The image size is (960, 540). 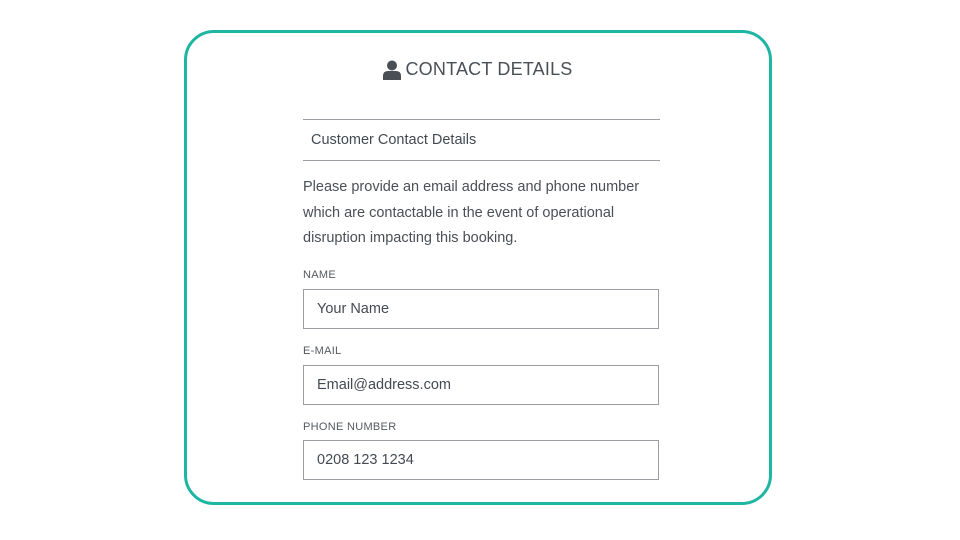 What do you see at coordinates (322, 351) in the screenshot?
I see `email-label: E-MAIL` at bounding box center [322, 351].